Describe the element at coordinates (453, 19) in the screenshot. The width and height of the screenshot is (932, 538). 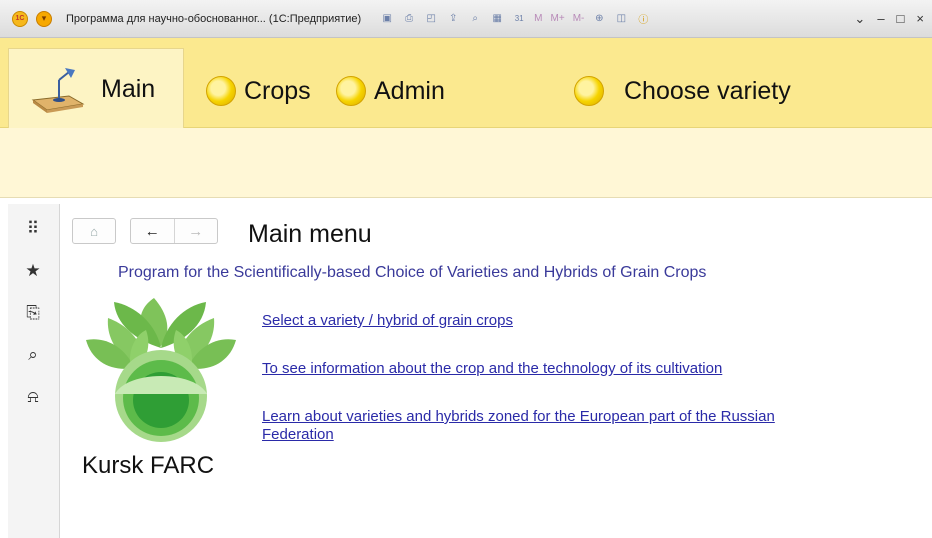
I see `upload-icon: ⇪` at that location.